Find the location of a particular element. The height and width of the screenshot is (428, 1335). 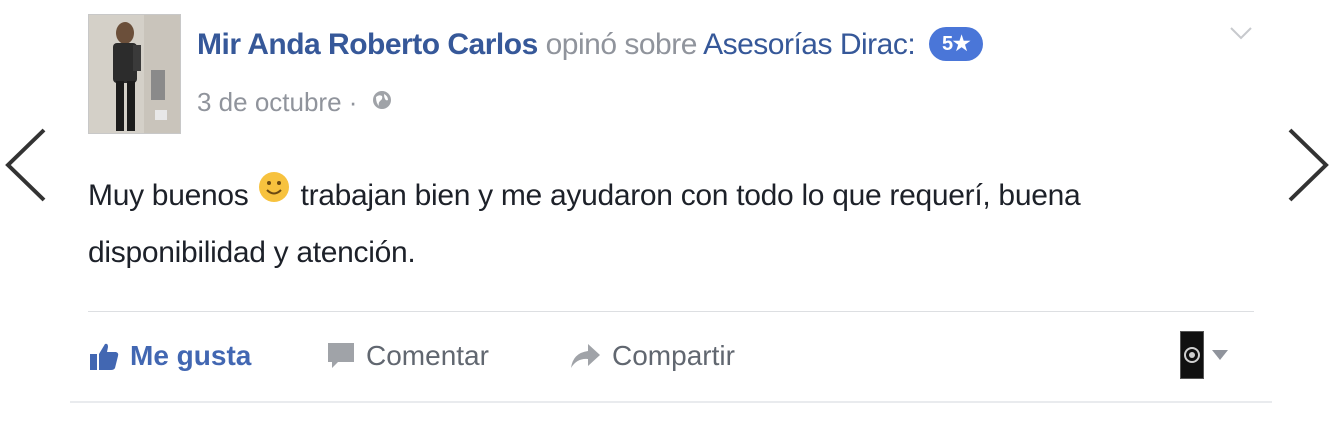

post-options-chevron-icon is located at coordinates (1241, 34).